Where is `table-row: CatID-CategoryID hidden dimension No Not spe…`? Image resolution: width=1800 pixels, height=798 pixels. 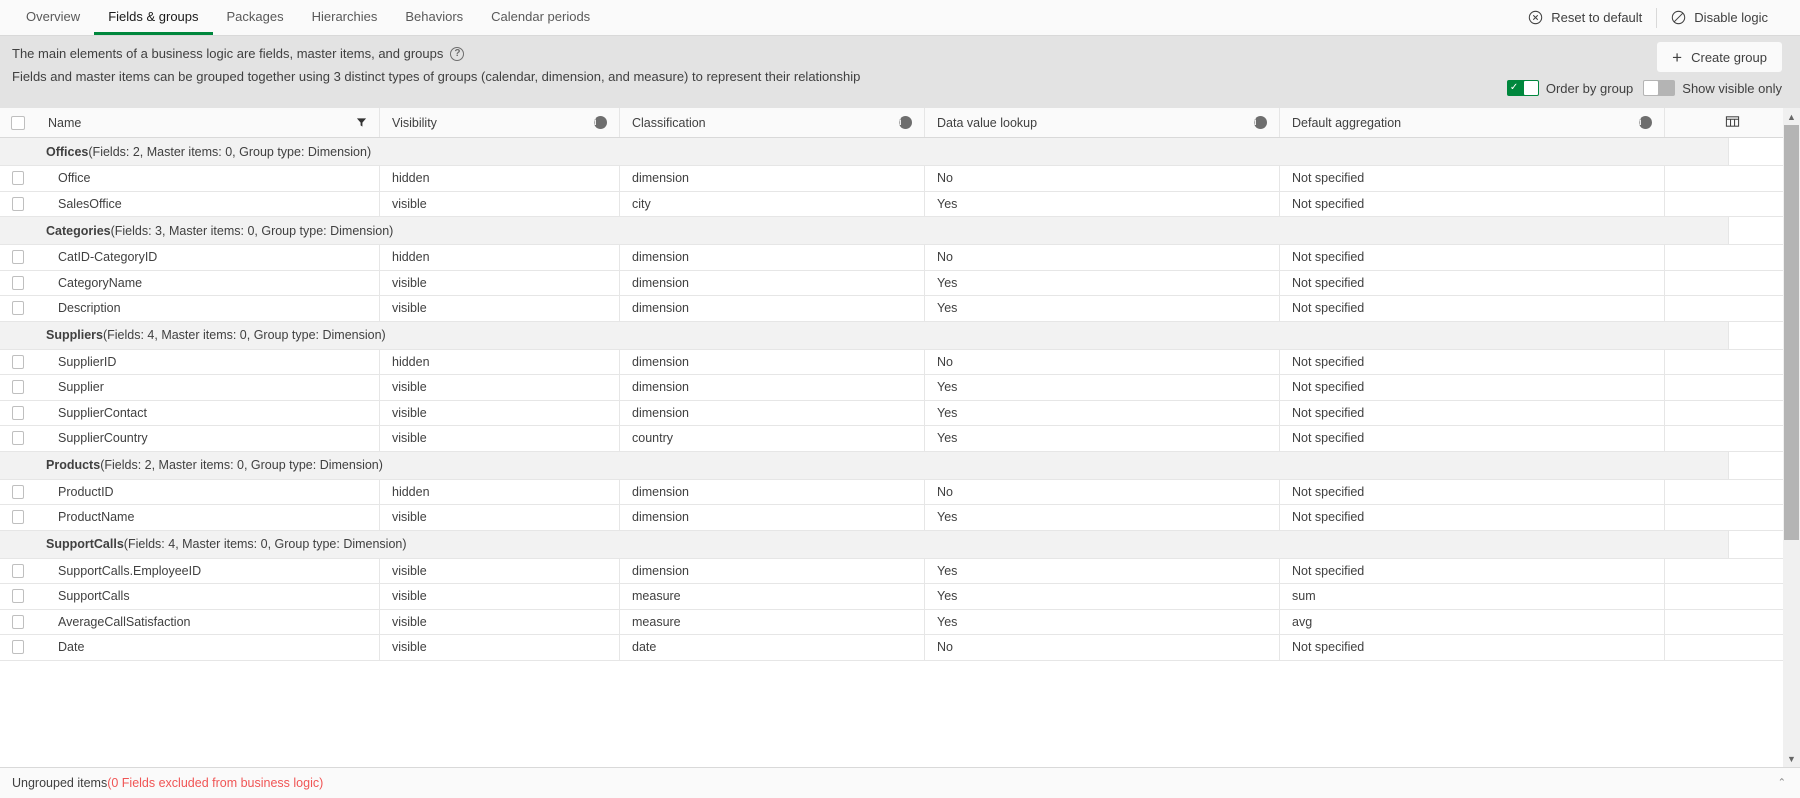 table-row: CatID-CategoryID hidden dimension No Not spe… is located at coordinates (900, 258).